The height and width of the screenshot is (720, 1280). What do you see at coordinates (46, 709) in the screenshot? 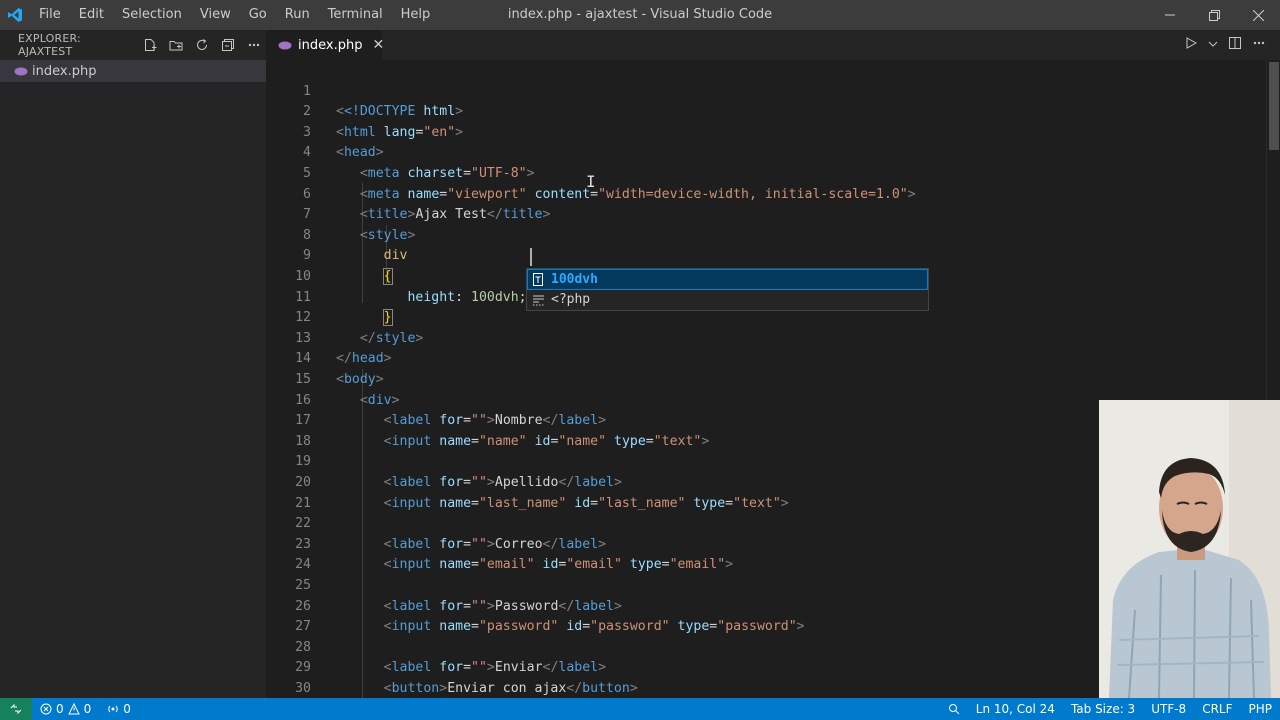
I see `error-icon` at bounding box center [46, 709].